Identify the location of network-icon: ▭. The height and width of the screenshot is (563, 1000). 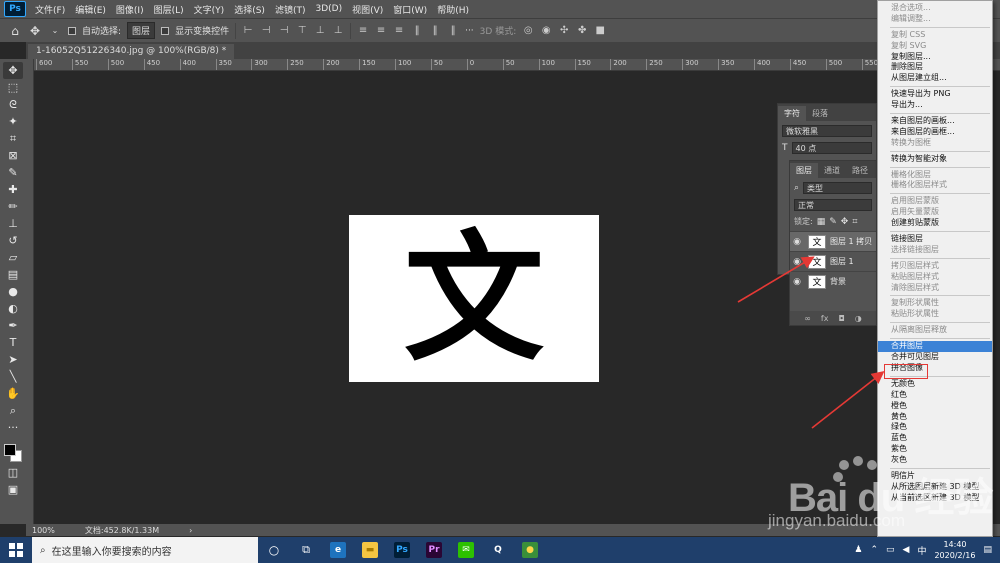
(890, 550).